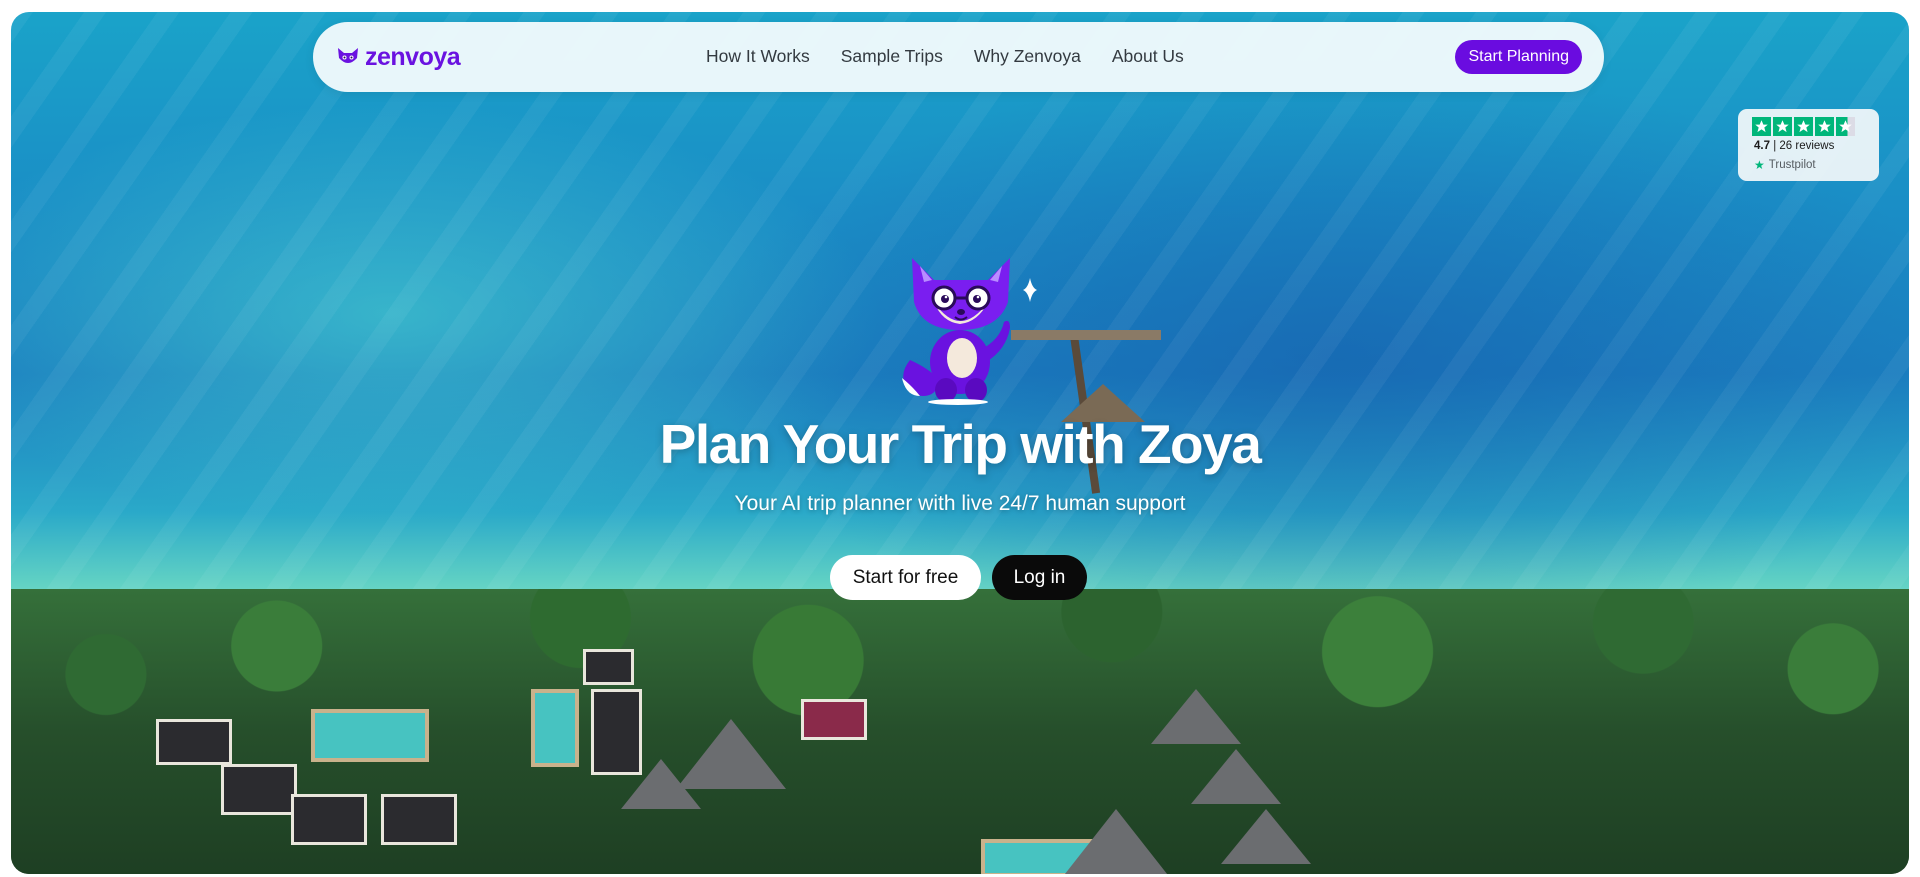 The image size is (1920, 877). I want to click on trustpilot-label: Trustpilot, so click(1792, 165).